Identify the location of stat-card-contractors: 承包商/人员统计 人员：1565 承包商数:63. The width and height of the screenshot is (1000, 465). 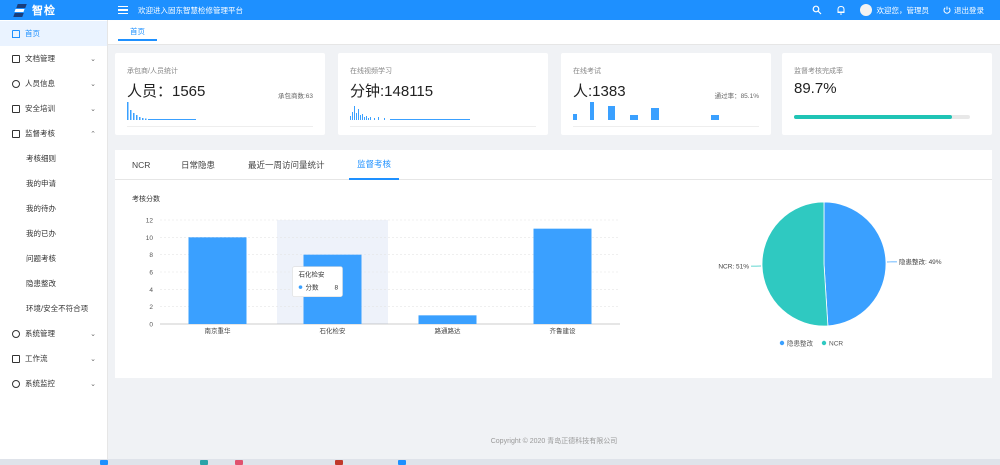
(220, 94).